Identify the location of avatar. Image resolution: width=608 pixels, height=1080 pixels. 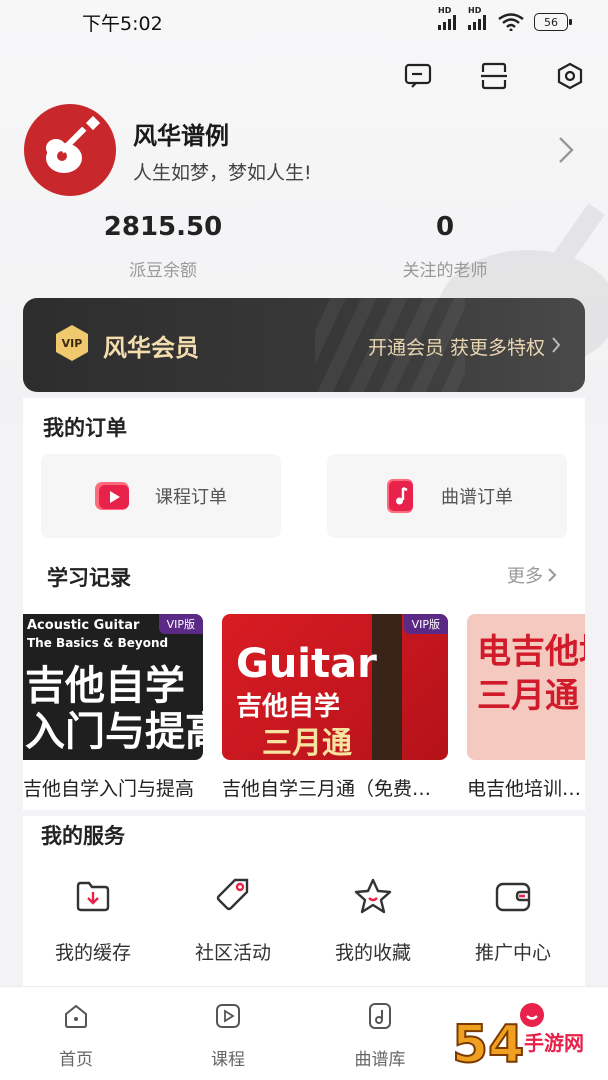
(70, 150).